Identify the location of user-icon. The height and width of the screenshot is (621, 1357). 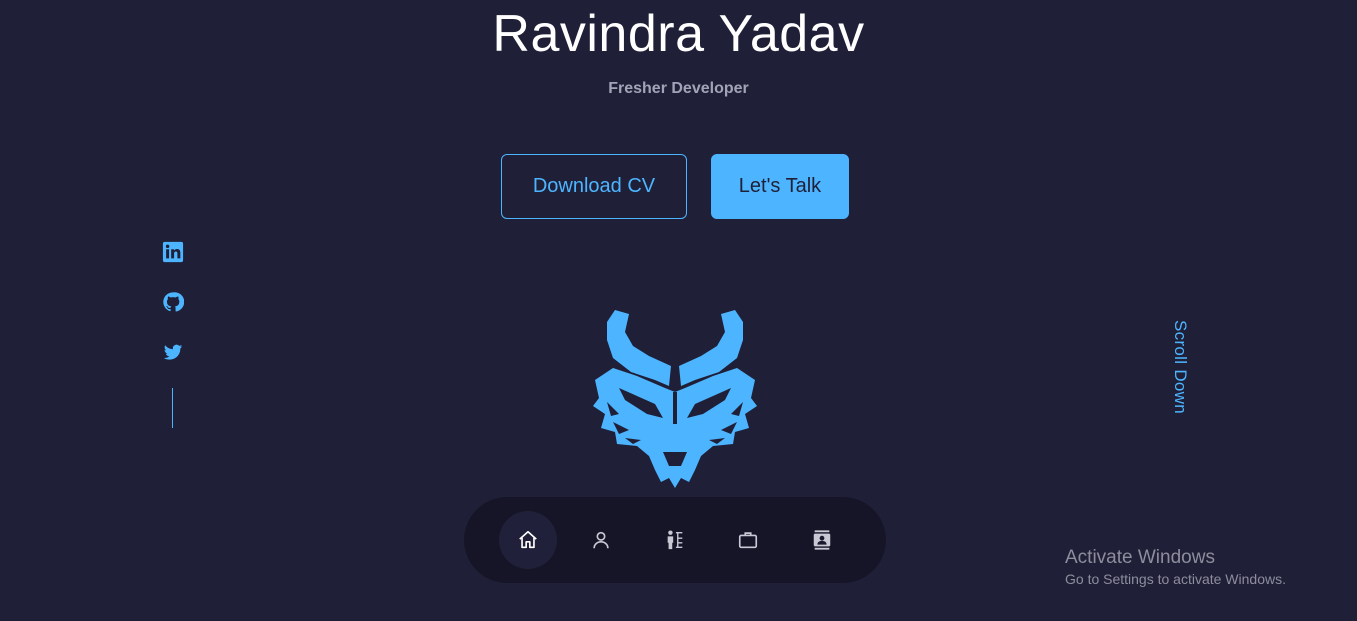
(601, 540).